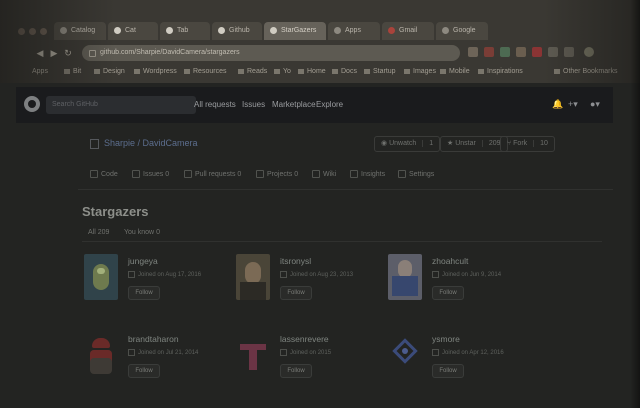 The width and height of the screenshot is (640, 408). What do you see at coordinates (589, 52) in the screenshot?
I see `menu-icon` at bounding box center [589, 52].